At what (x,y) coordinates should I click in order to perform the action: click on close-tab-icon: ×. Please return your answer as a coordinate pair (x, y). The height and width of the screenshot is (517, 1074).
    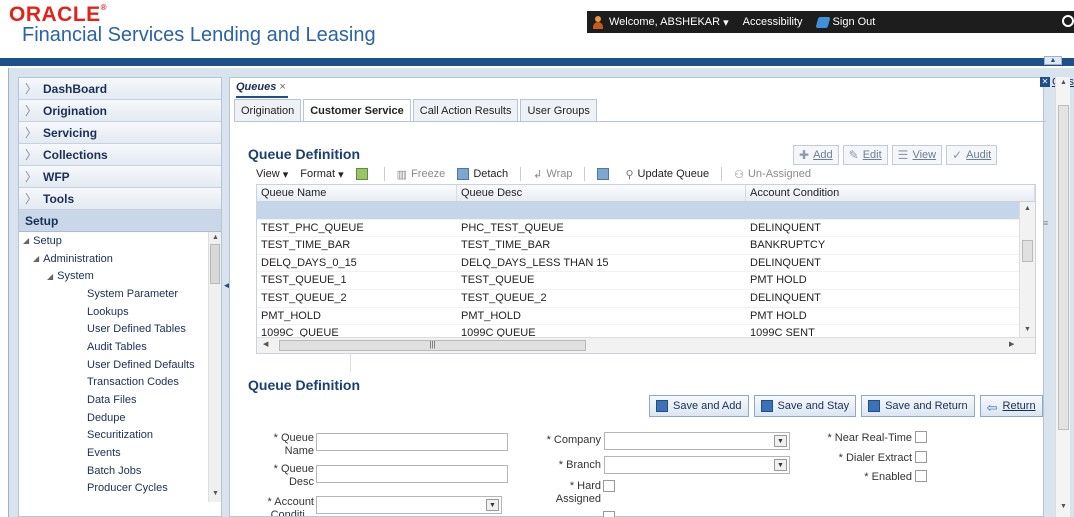
    Looking at the image, I should click on (282, 87).